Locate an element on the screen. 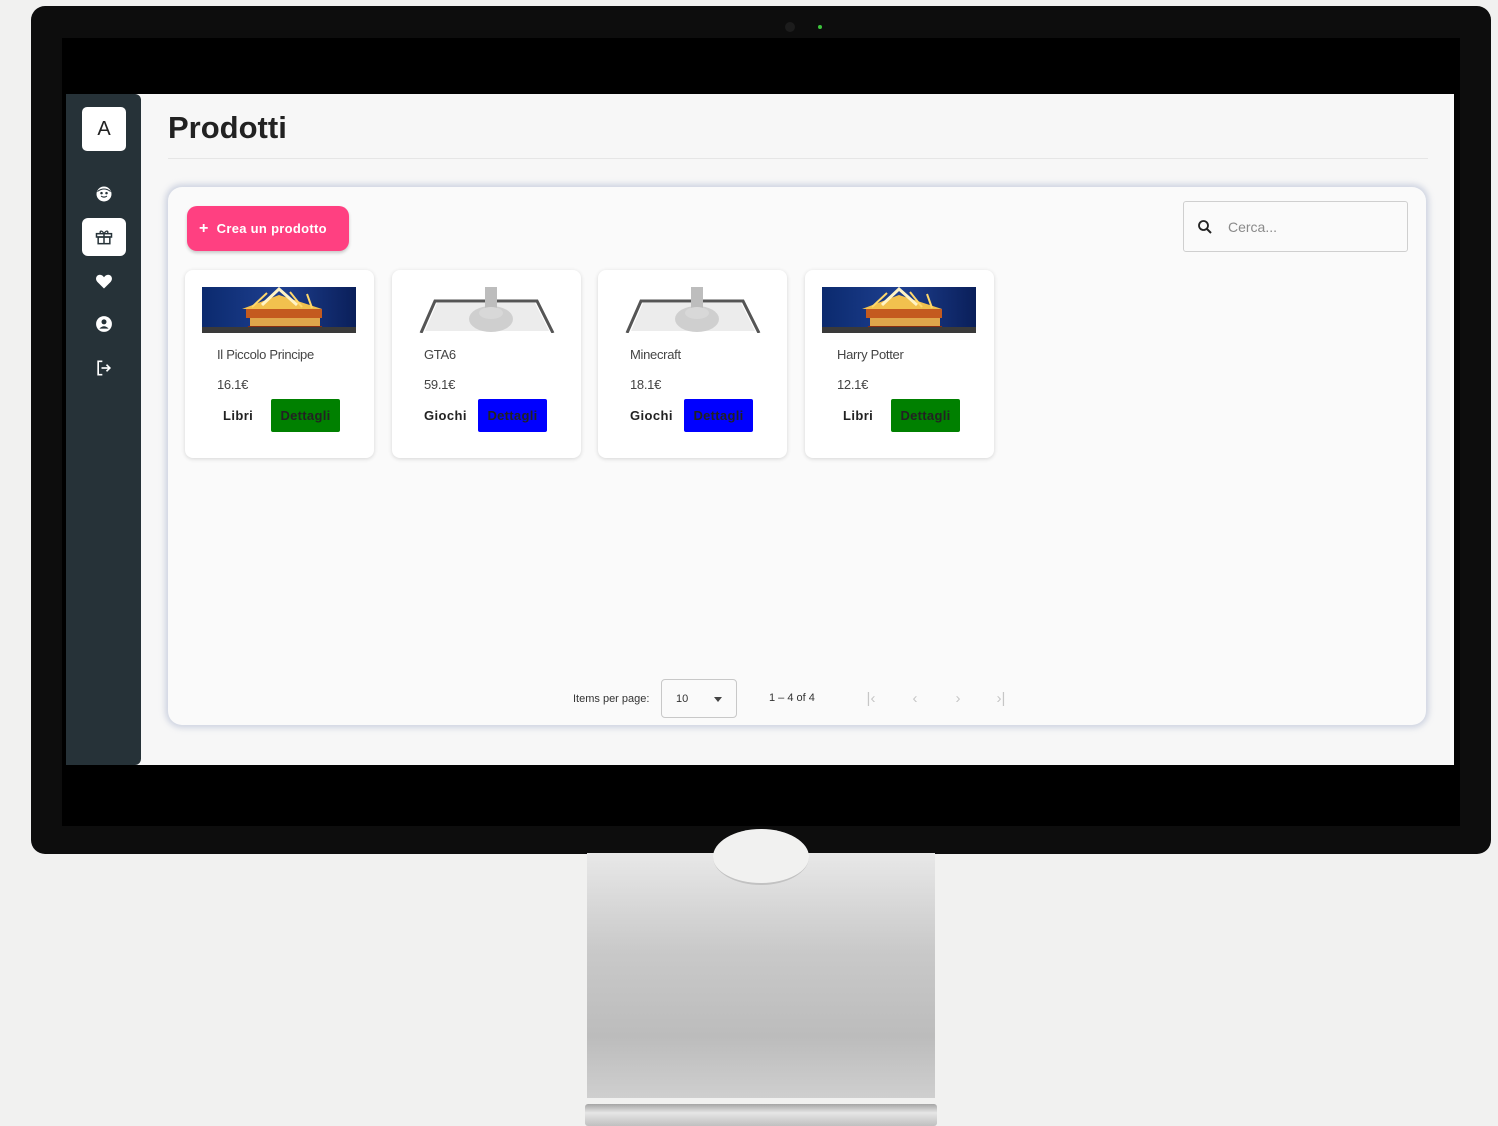 The height and width of the screenshot is (1126, 1498). search-icon is located at coordinates (1205, 226).